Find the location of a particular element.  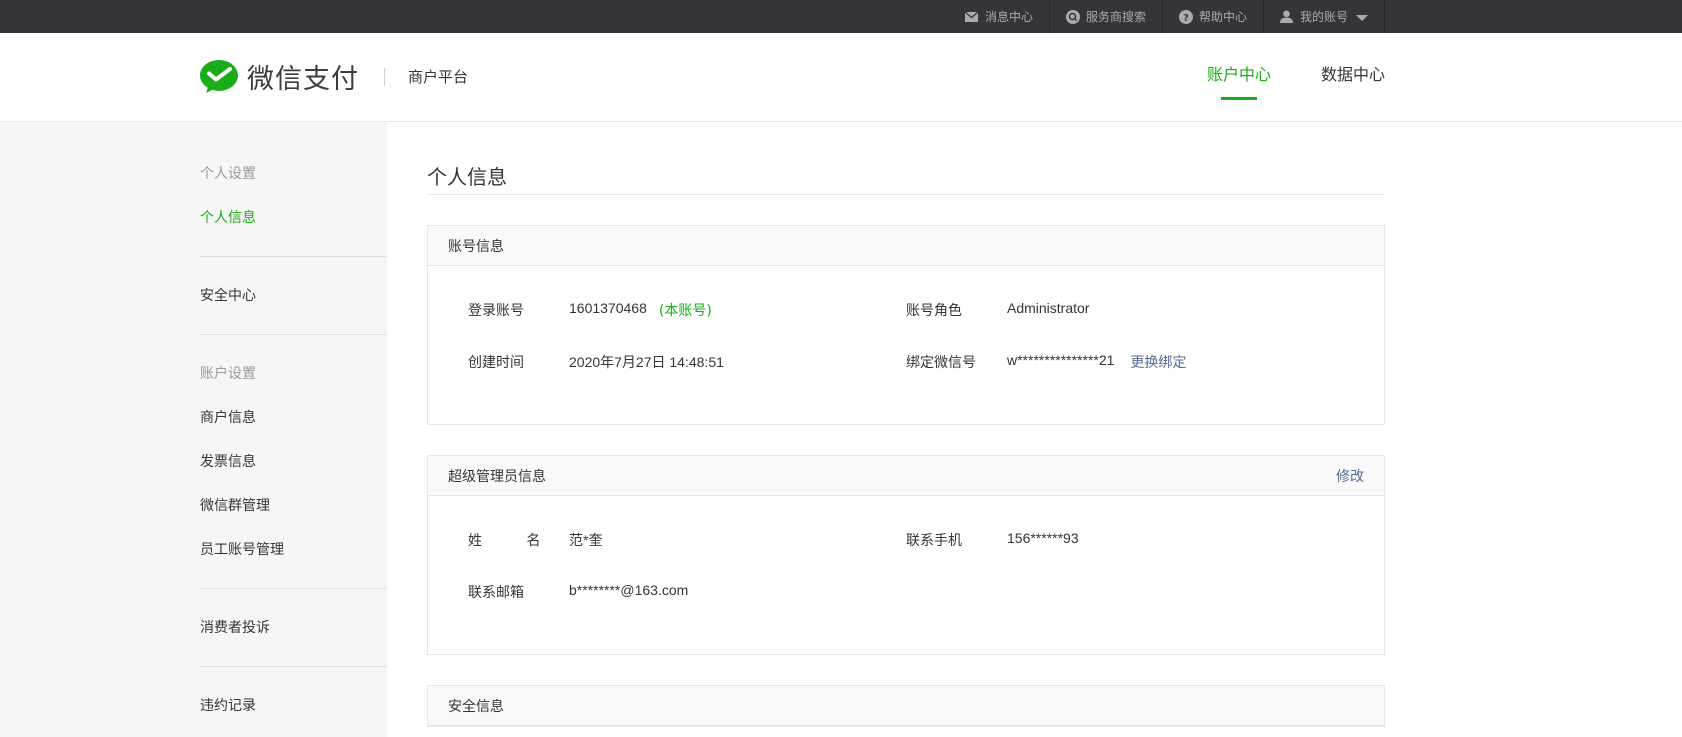

admin-email-value: b********@163.com is located at coordinates (629, 590).